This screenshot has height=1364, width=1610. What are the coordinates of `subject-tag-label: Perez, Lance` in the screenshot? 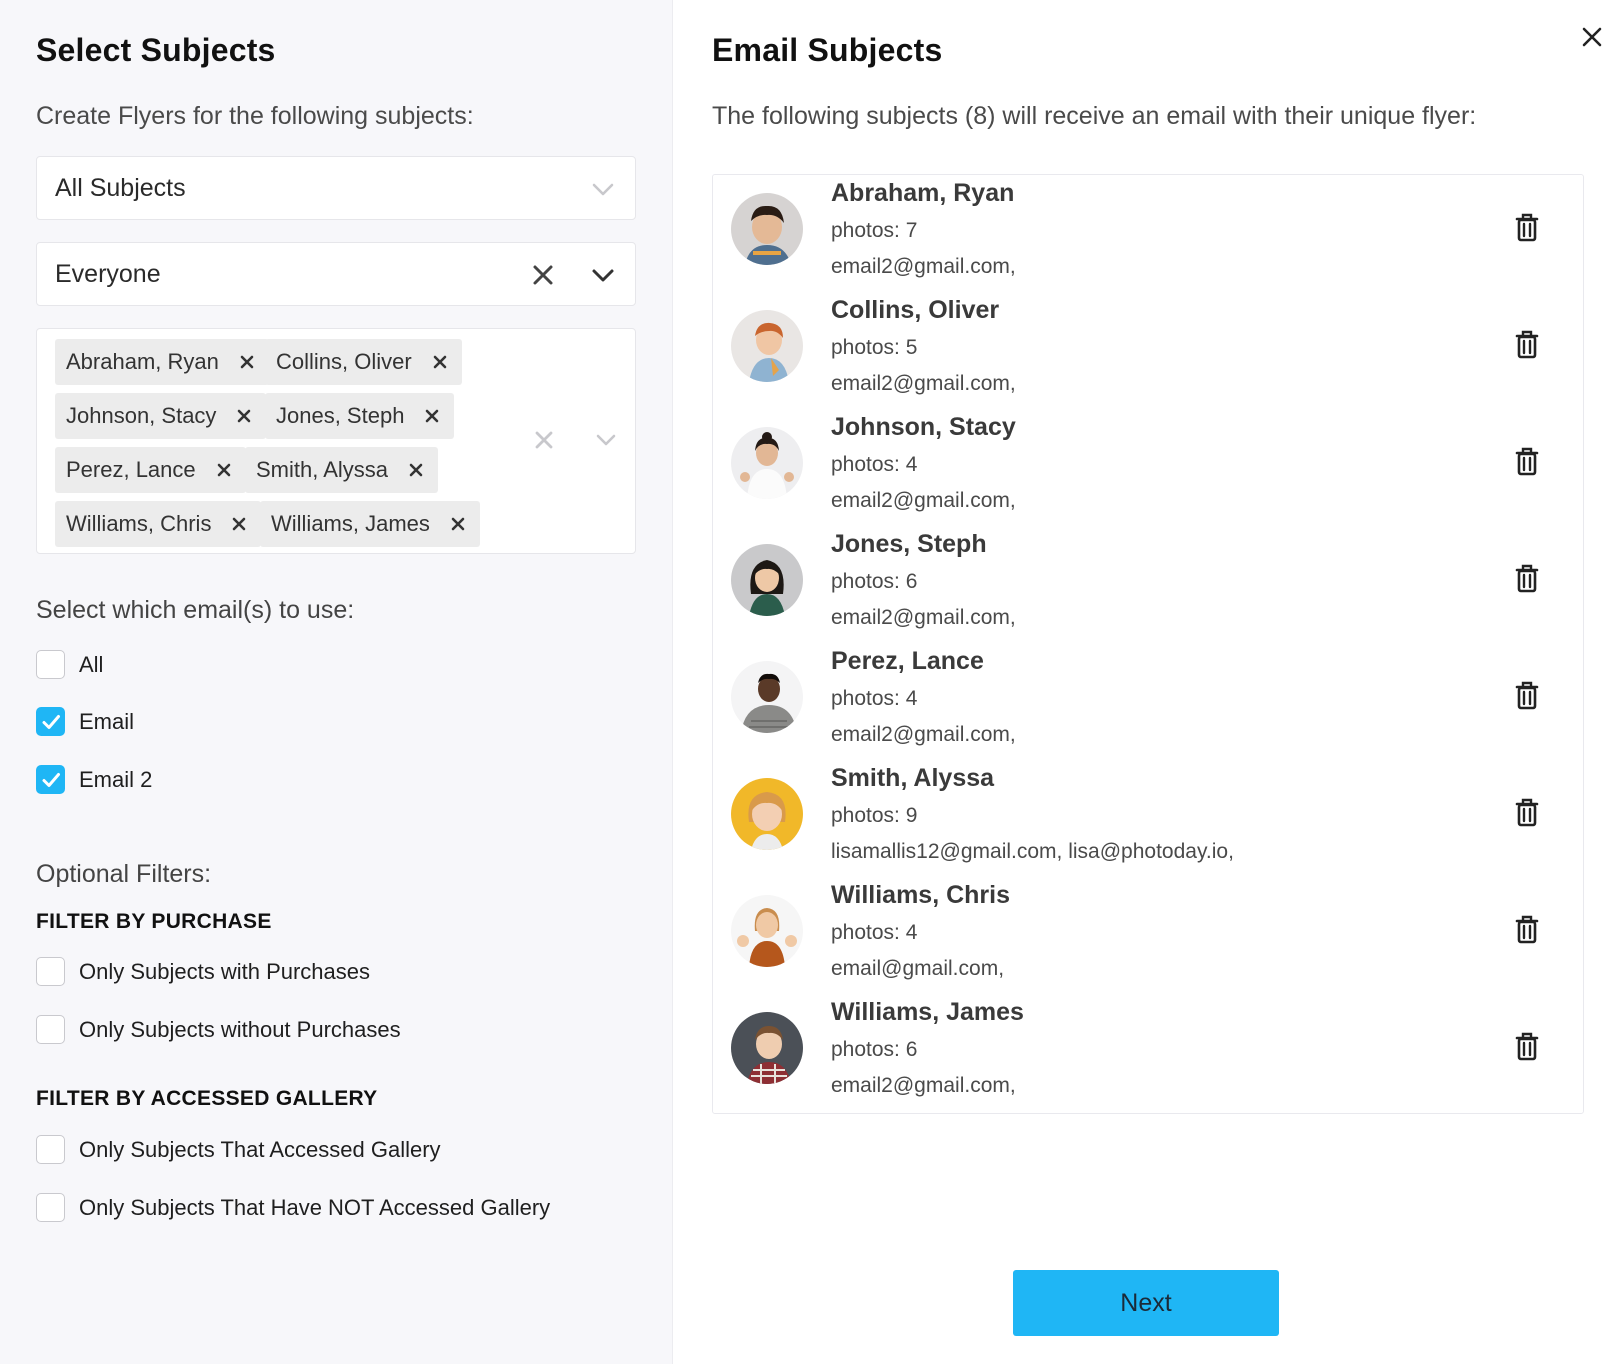 It's located at (131, 469).